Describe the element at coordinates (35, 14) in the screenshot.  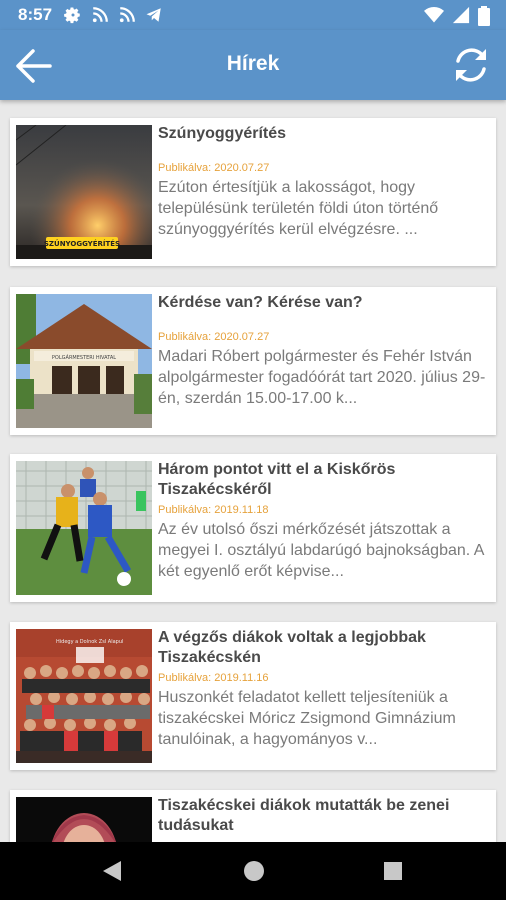
I see `status-time: 8:57` at that location.